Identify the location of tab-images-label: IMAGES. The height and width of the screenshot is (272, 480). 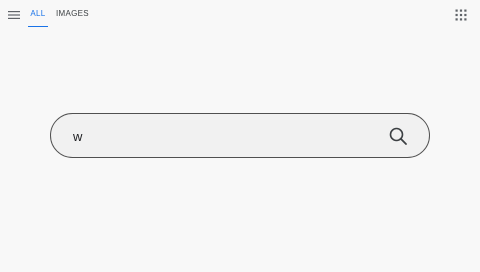
(72, 13).